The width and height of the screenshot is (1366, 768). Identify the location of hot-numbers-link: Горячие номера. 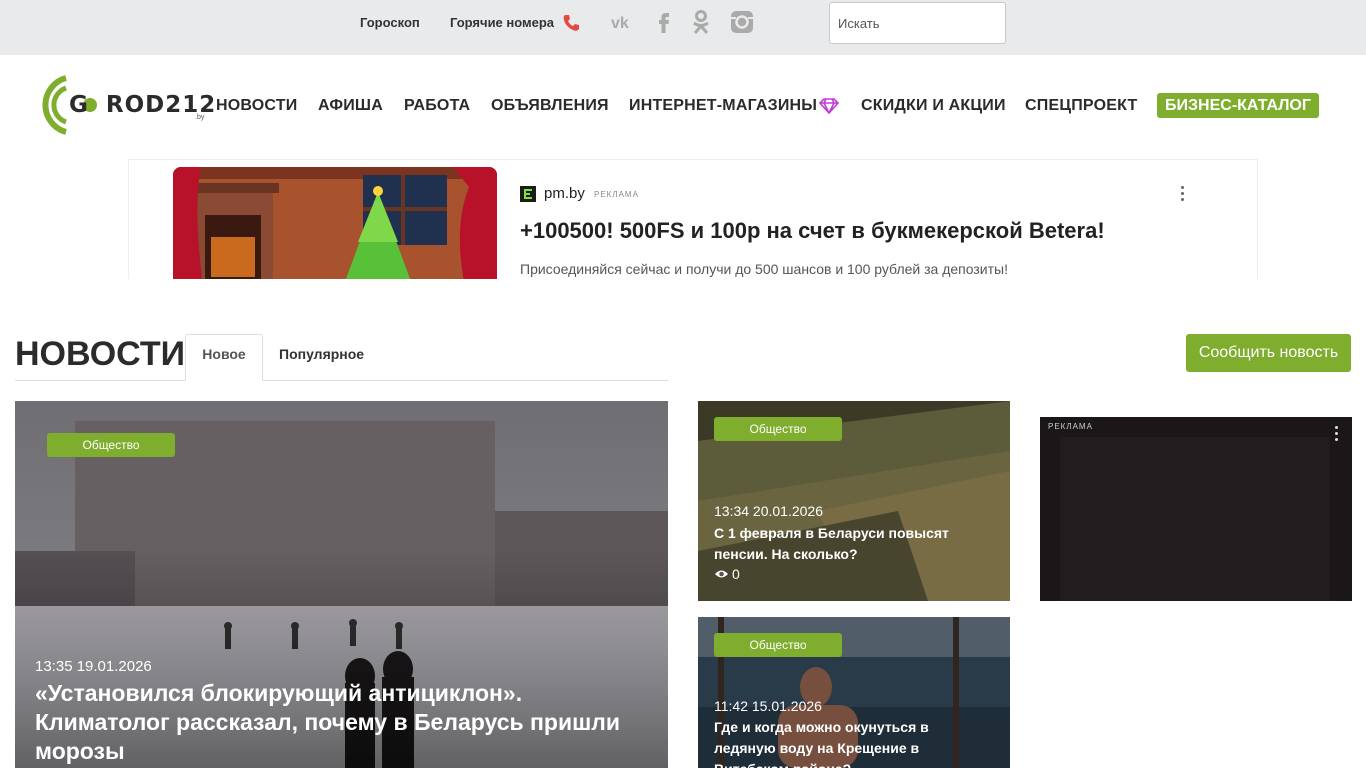
(502, 22).